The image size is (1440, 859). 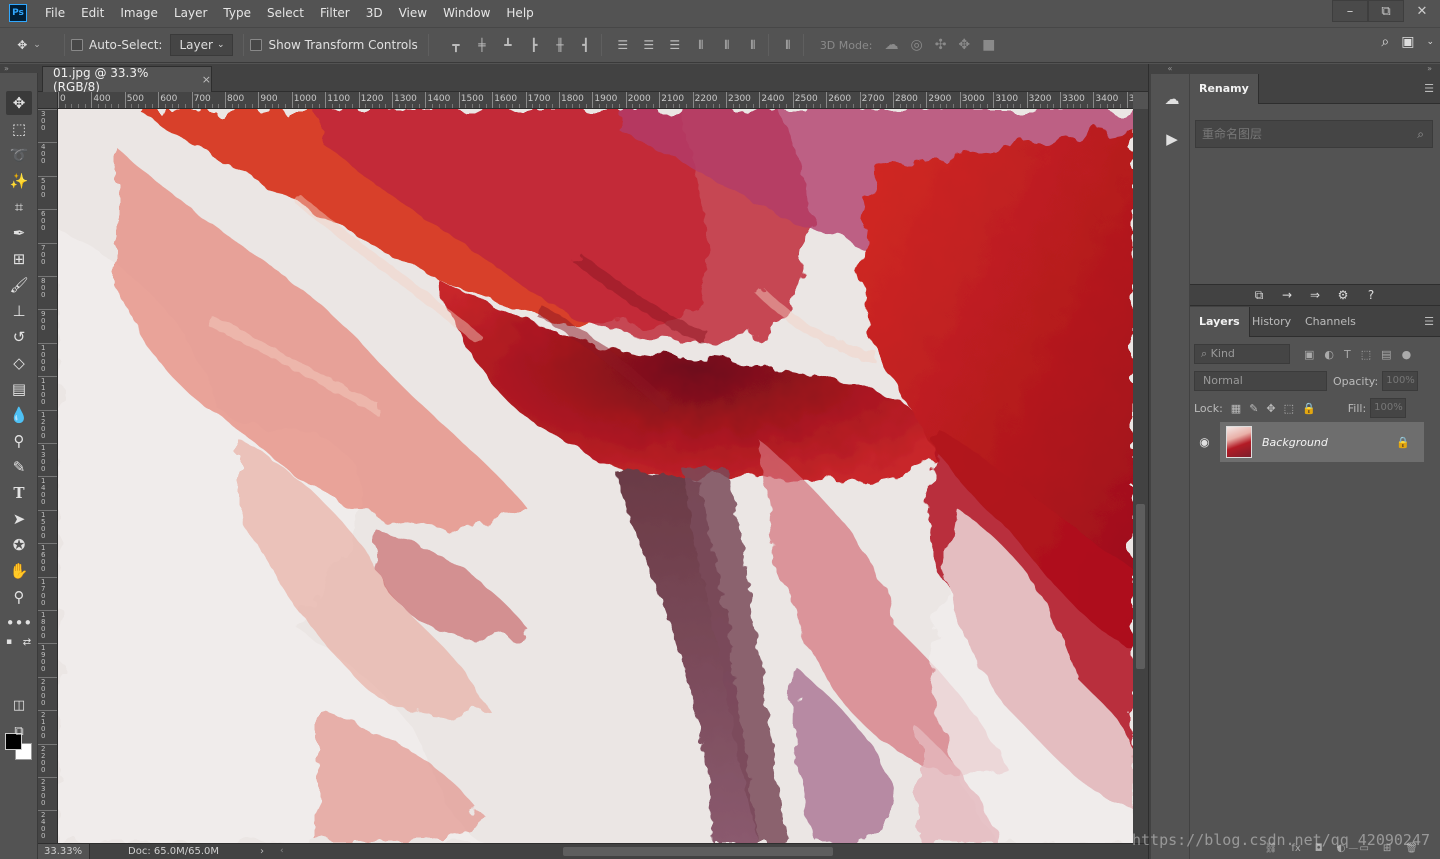 I want to click on shape-filter-icon: ⬚, so click(x=1366, y=354).